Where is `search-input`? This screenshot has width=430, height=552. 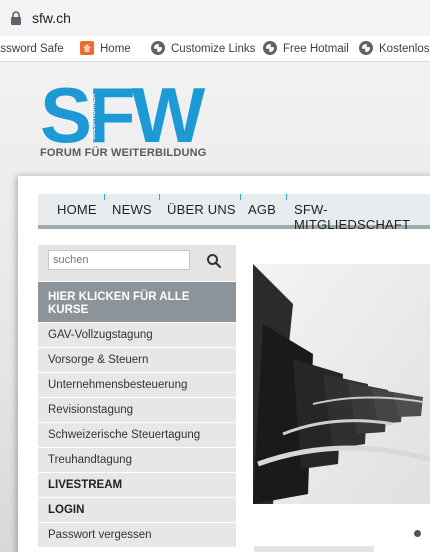
search-input is located at coordinates (119, 260).